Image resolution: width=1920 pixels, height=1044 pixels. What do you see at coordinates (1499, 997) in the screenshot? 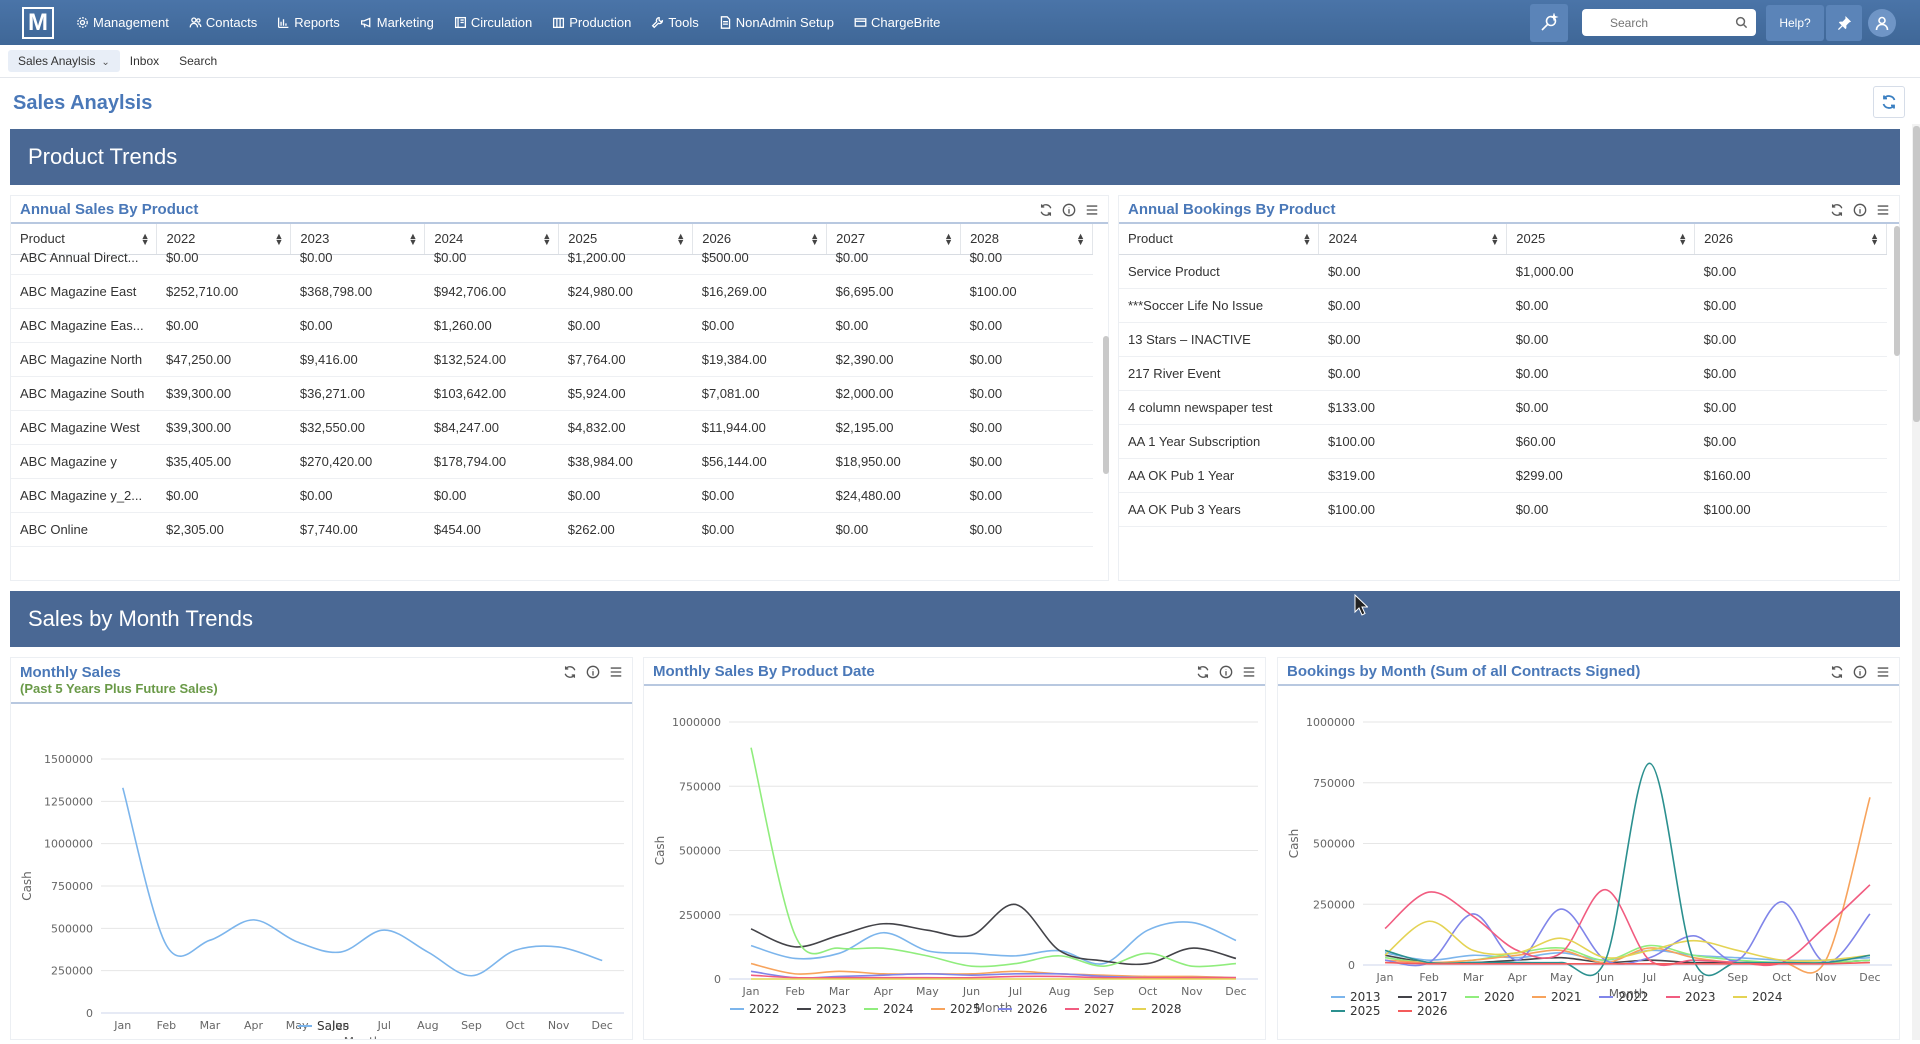
I see `legend-label: 2020` at bounding box center [1499, 997].